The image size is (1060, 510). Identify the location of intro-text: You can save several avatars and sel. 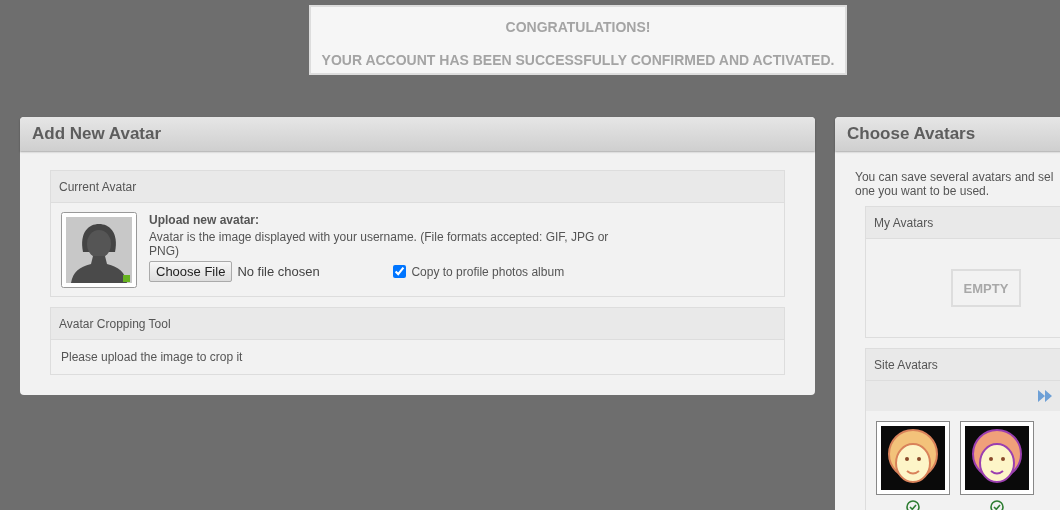
(955, 177).